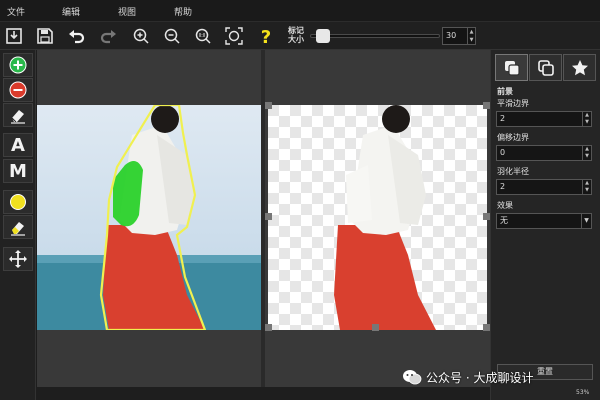 The image size is (600, 400). What do you see at coordinates (71, 11) in the screenshot?
I see `menu-edit: 编辑` at bounding box center [71, 11].